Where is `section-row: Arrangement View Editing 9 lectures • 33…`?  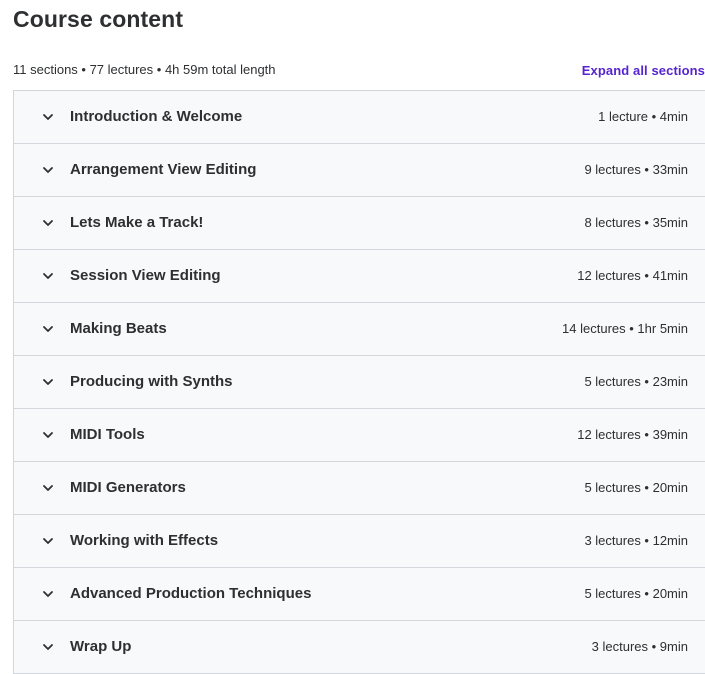
section-row: Arrangement View Editing 9 lectures • 33… is located at coordinates (359, 170).